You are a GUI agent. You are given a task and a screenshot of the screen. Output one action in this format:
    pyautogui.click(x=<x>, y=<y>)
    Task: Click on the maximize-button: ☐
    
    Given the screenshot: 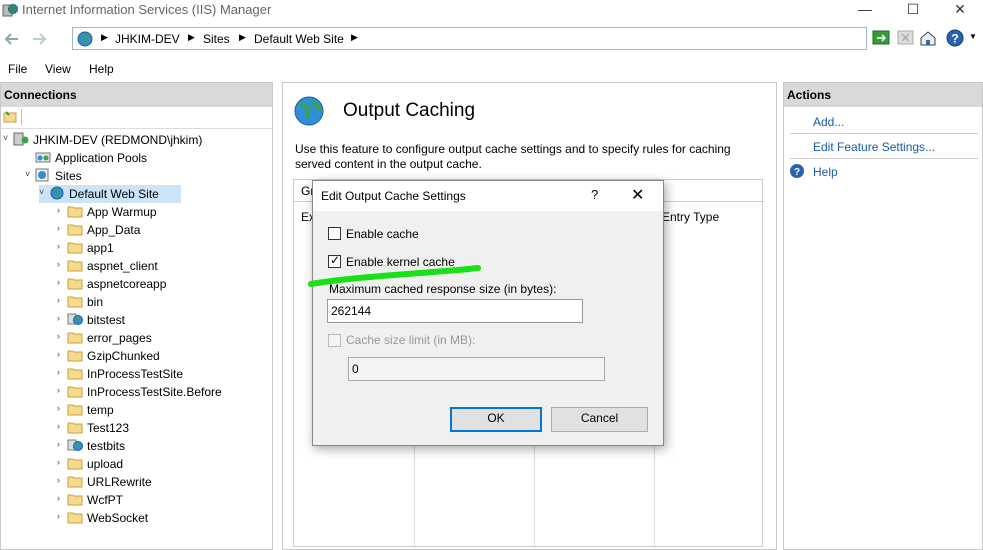 What is the action you would take?
    pyautogui.click(x=913, y=11)
    